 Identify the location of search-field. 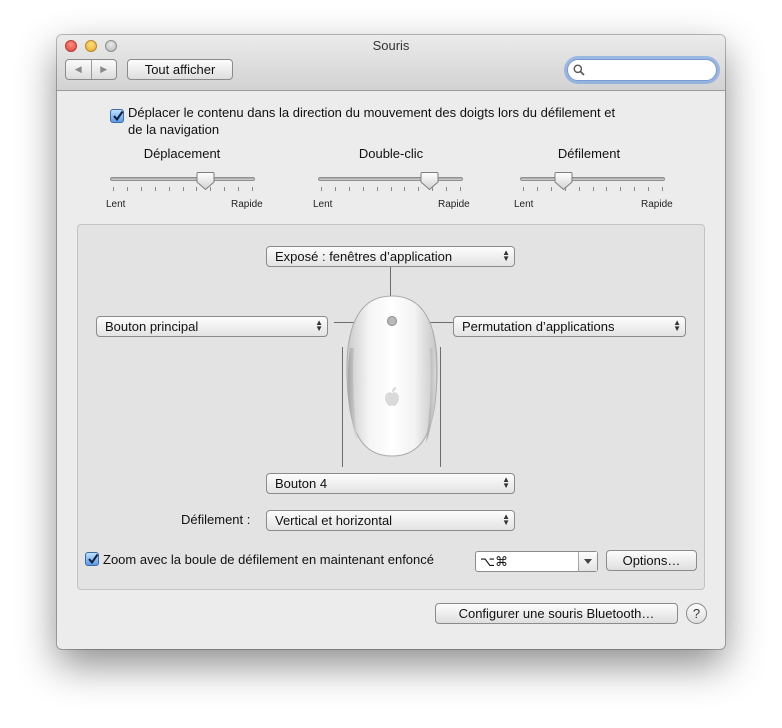
(642, 70).